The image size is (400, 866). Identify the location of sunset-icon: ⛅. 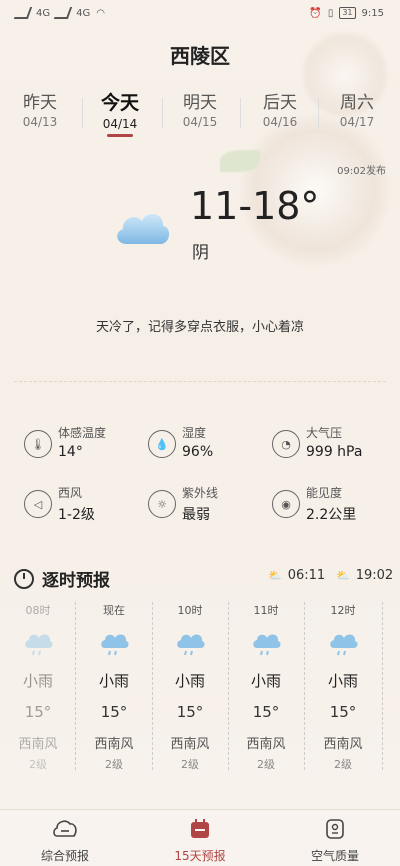
(343, 575).